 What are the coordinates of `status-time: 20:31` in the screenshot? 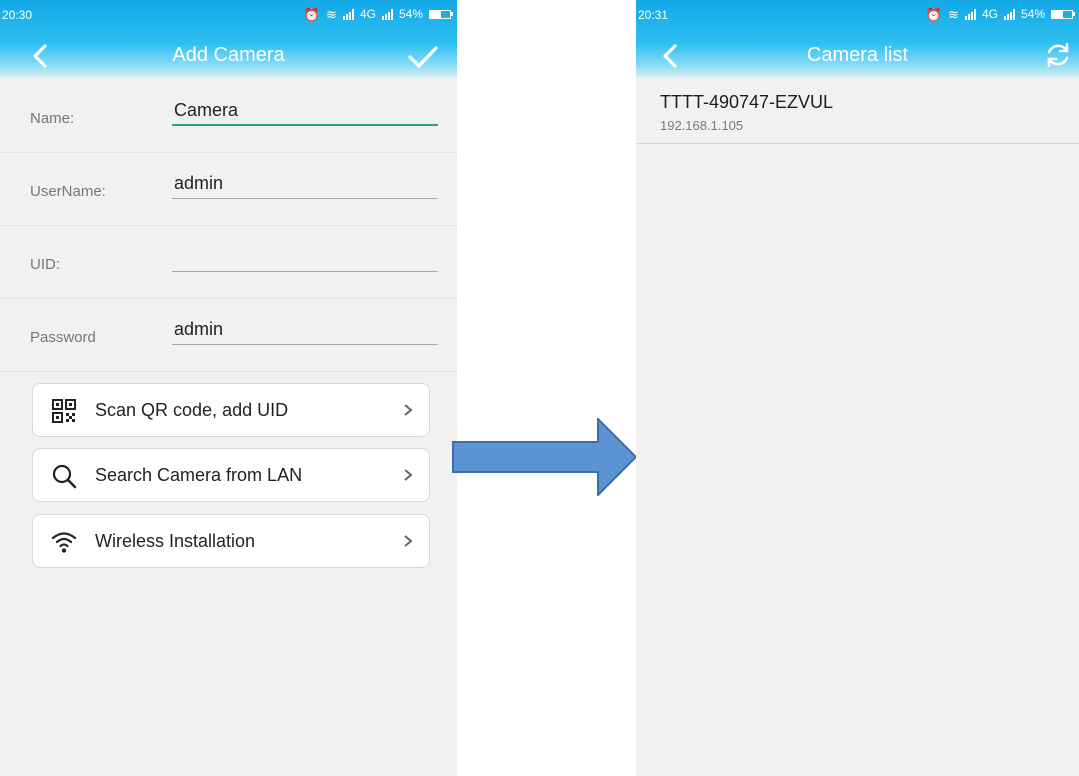 It's located at (653, 15).